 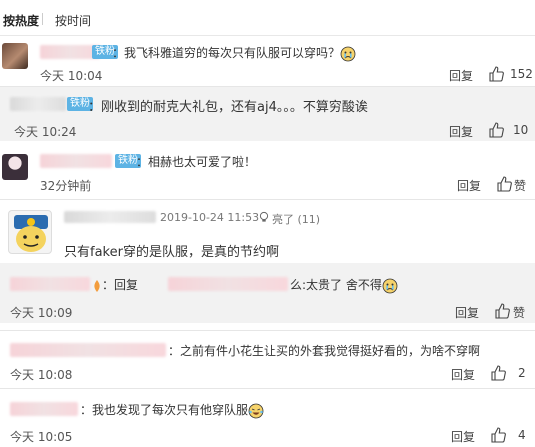 What do you see at coordinates (234, 53) in the screenshot?
I see `comment-text: ：我飞科雅道穷的每次只有队服可以穿吗？` at bounding box center [234, 53].